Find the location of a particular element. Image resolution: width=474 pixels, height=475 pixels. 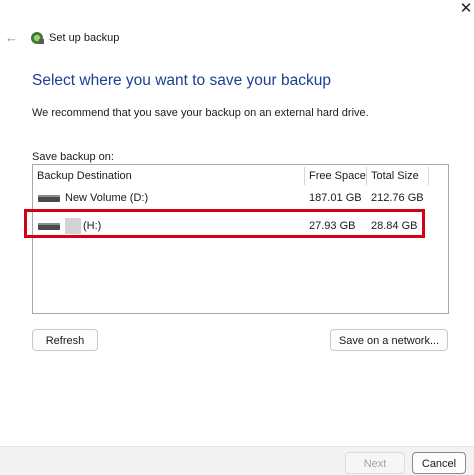

next-button: Next is located at coordinates (375, 463).